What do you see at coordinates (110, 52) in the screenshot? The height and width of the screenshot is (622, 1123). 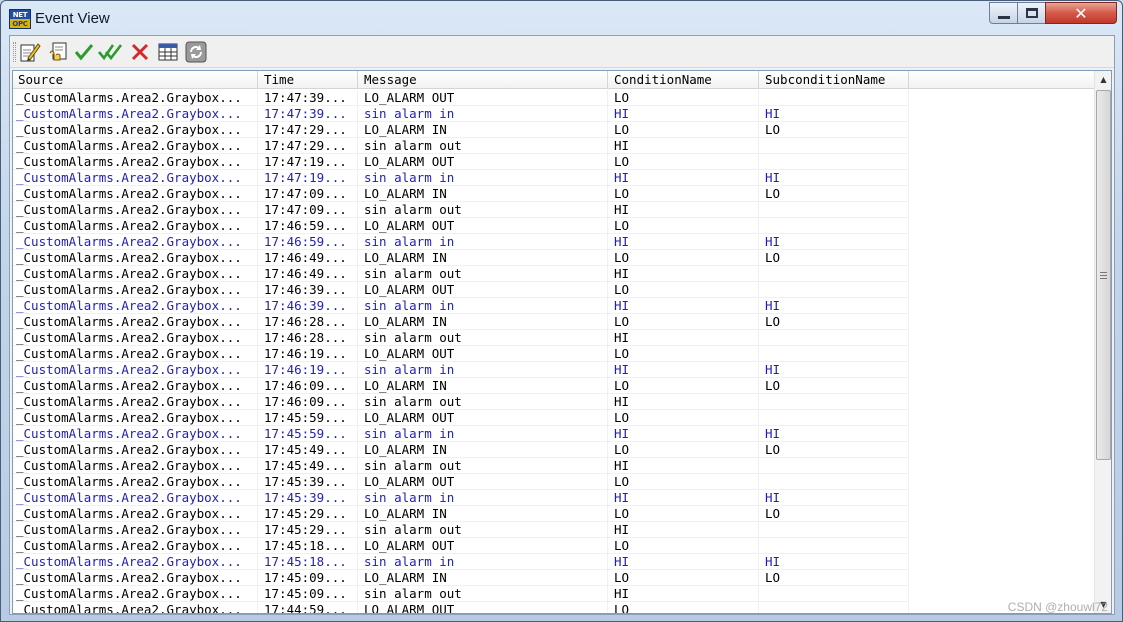 I see `double-check-button` at bounding box center [110, 52].